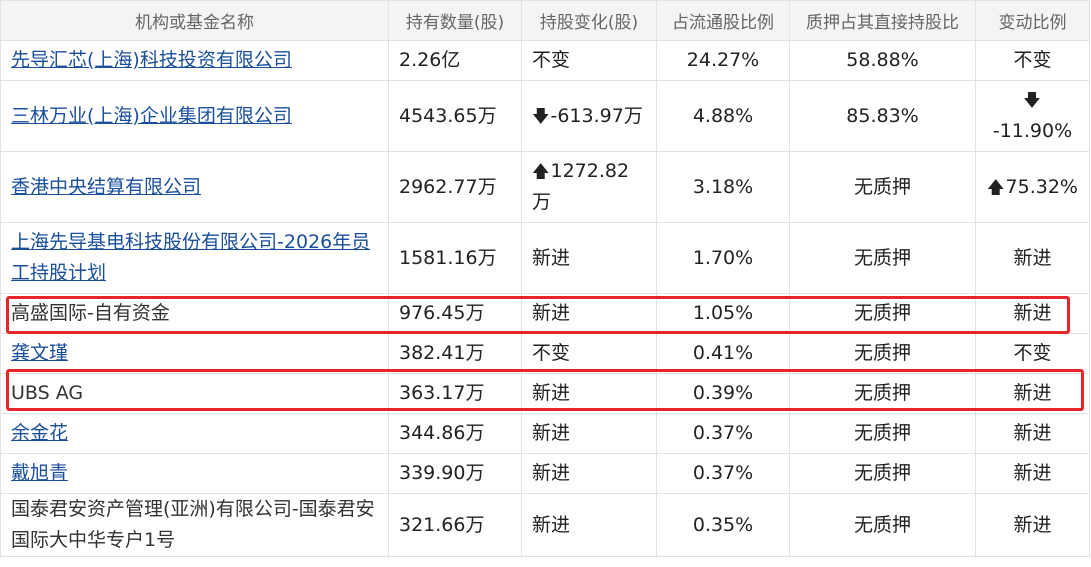  Describe the element at coordinates (455, 60) in the screenshot. I see `cell-quantity: 2.26亿` at that location.